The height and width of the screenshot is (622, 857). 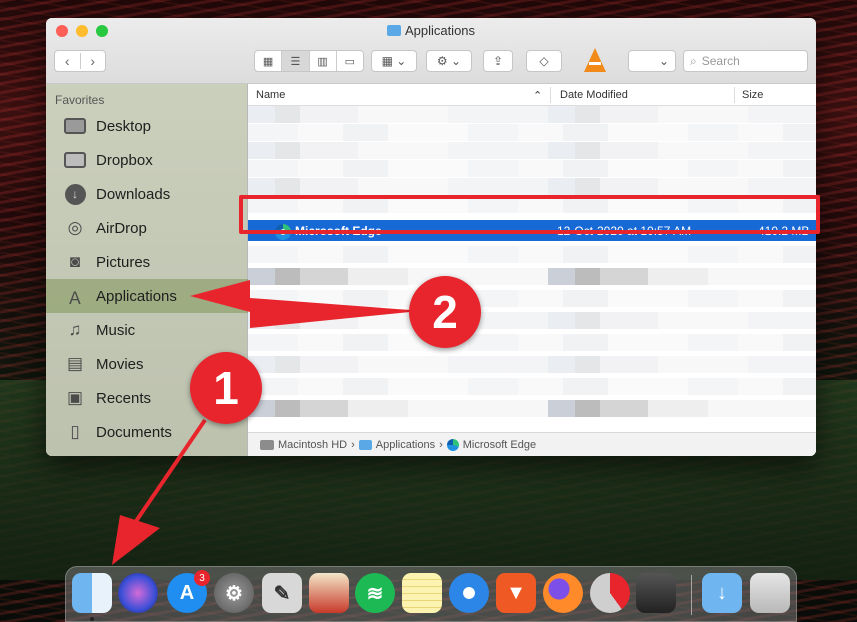 What do you see at coordinates (445, 312) in the screenshot?
I see `step-2-badge: 2` at bounding box center [445, 312].